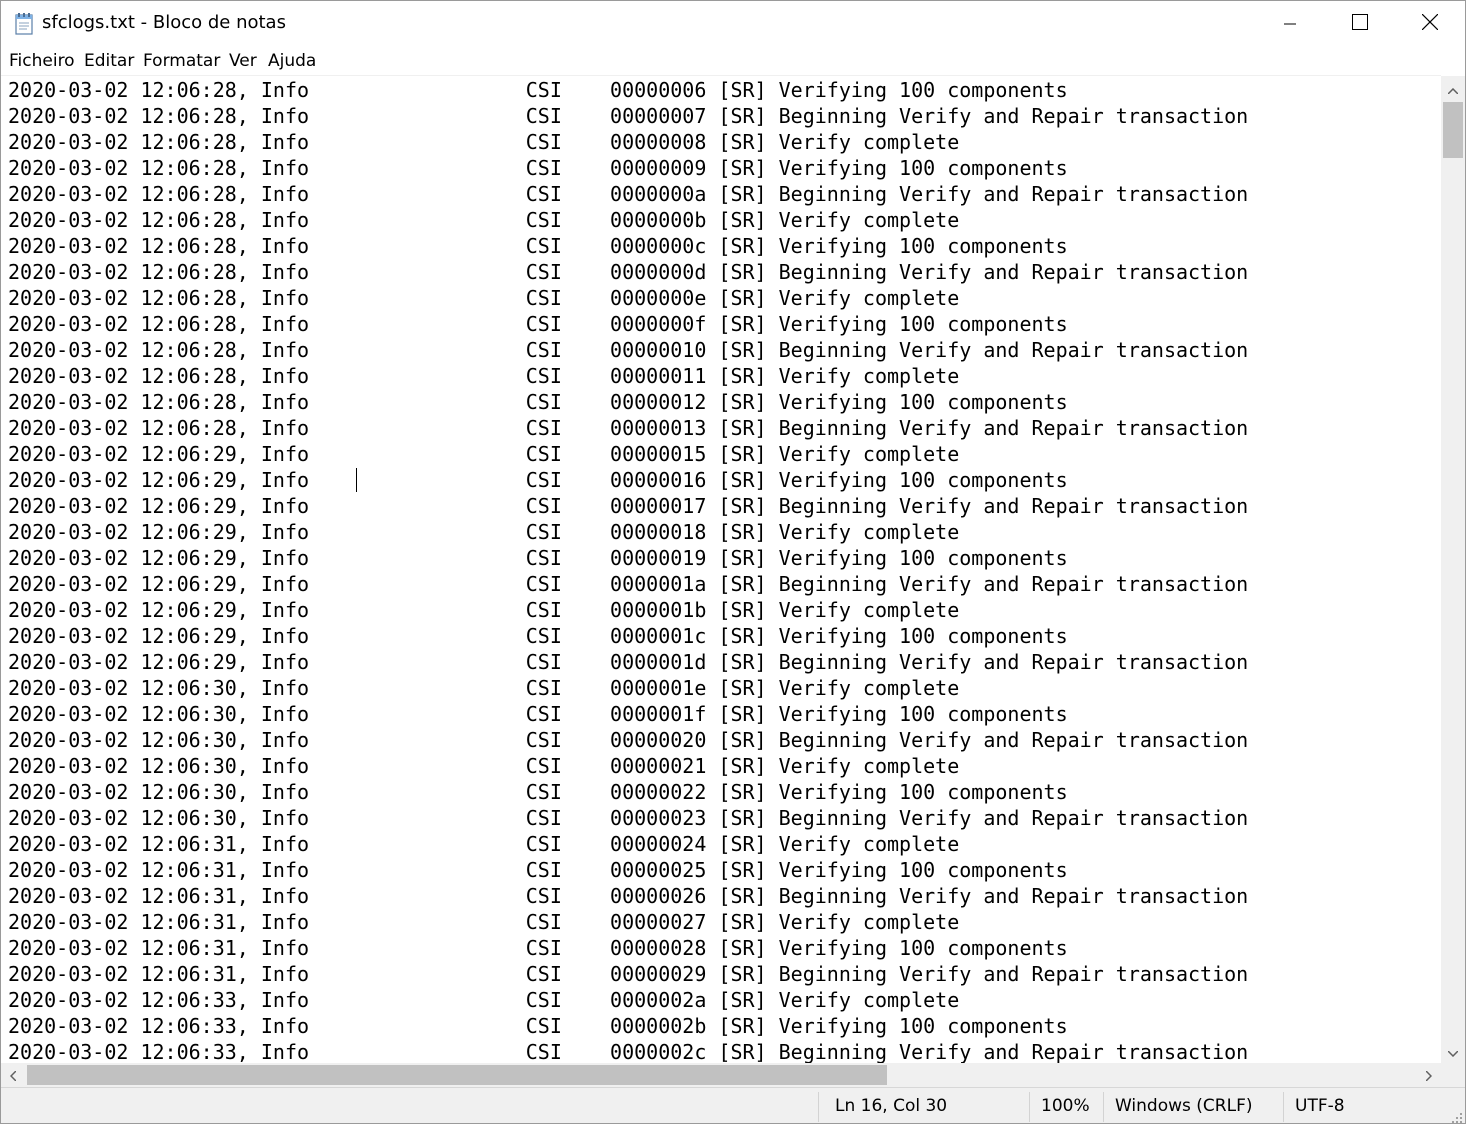 The image size is (1466, 1124). I want to click on horizontal-scroll-thumb, so click(457, 1075).